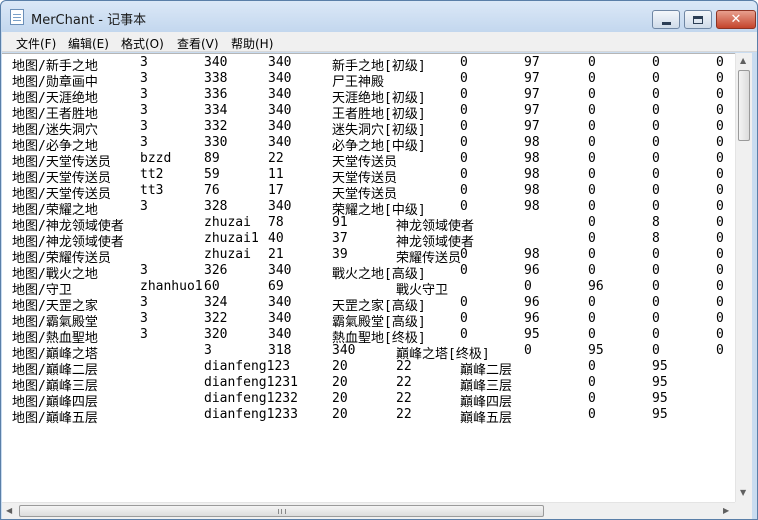 Image resolution: width=758 pixels, height=520 pixels. I want to click on minimize-button, so click(666, 19).